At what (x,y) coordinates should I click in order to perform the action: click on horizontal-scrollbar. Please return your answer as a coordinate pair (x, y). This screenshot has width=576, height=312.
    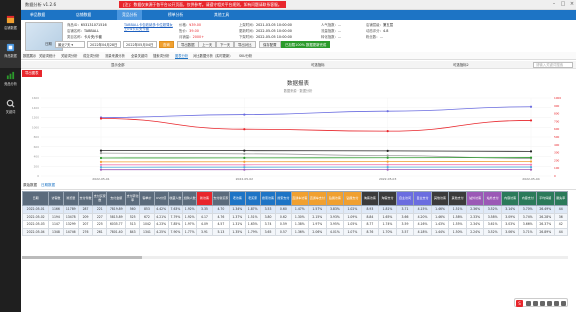
    Looking at the image, I should click on (295, 257).